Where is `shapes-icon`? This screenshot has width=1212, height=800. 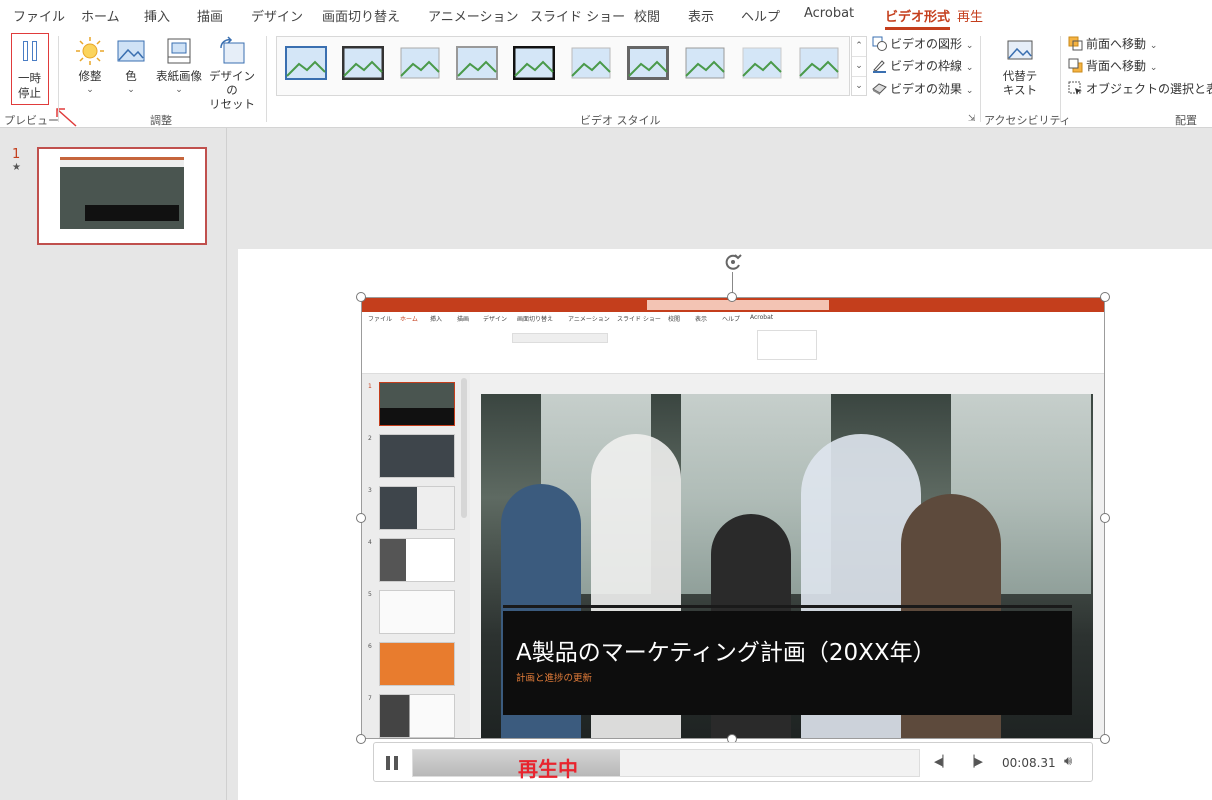
shapes-icon is located at coordinates (879, 43).